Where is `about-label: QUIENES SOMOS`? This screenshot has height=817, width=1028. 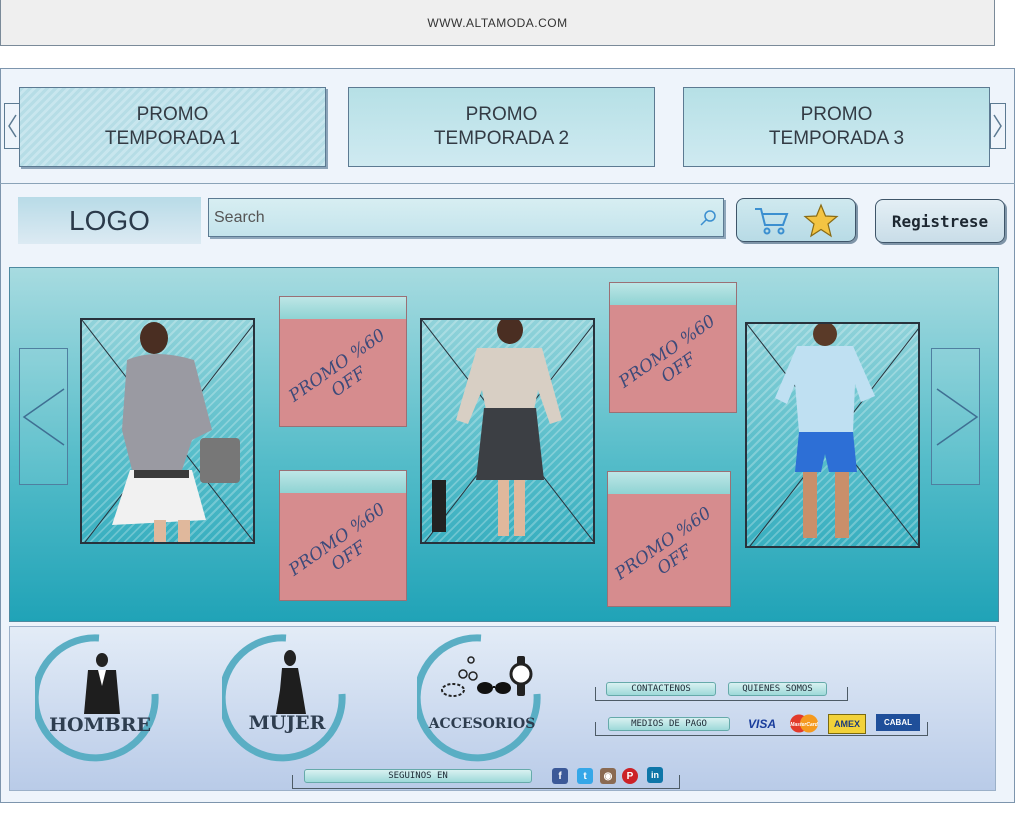 about-label: QUIENES SOMOS is located at coordinates (777, 689).